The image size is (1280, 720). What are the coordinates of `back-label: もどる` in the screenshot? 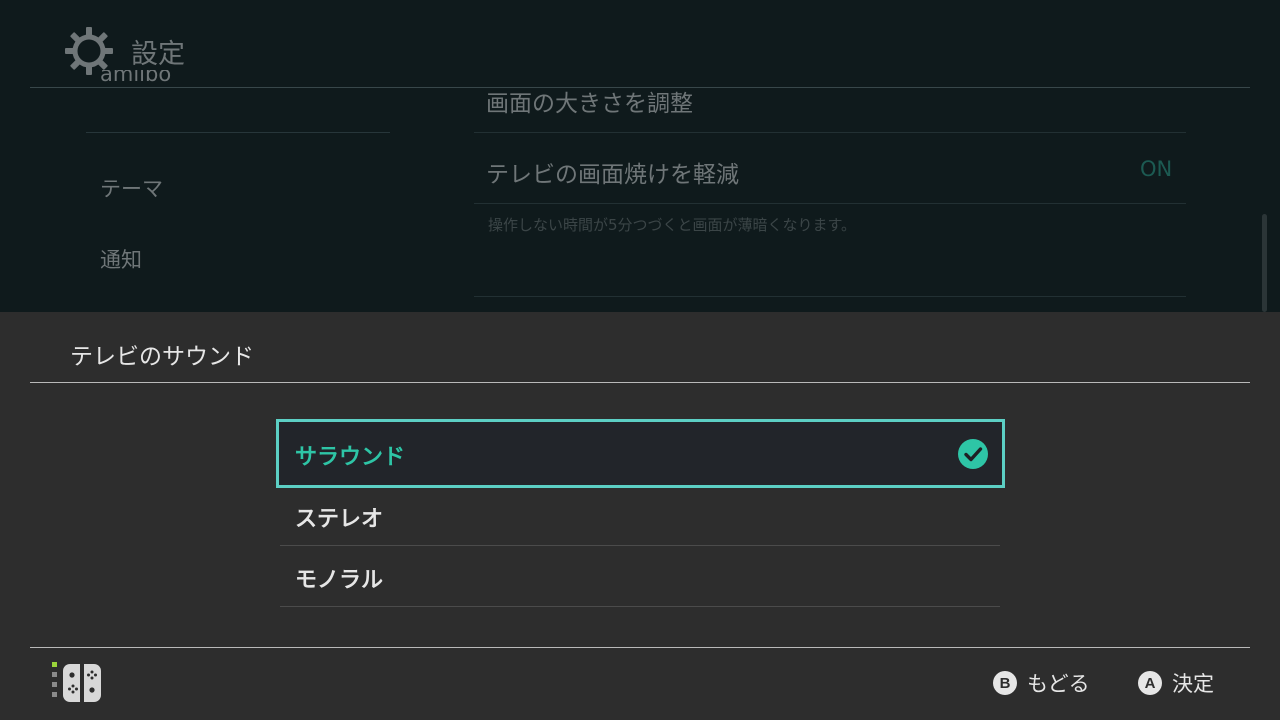 It's located at (1058, 684).